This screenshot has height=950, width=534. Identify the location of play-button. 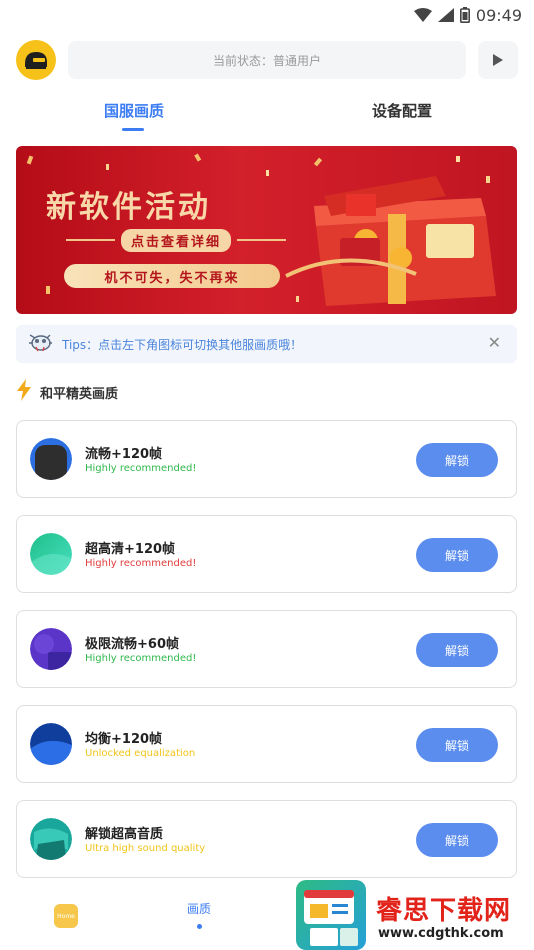
(498, 60).